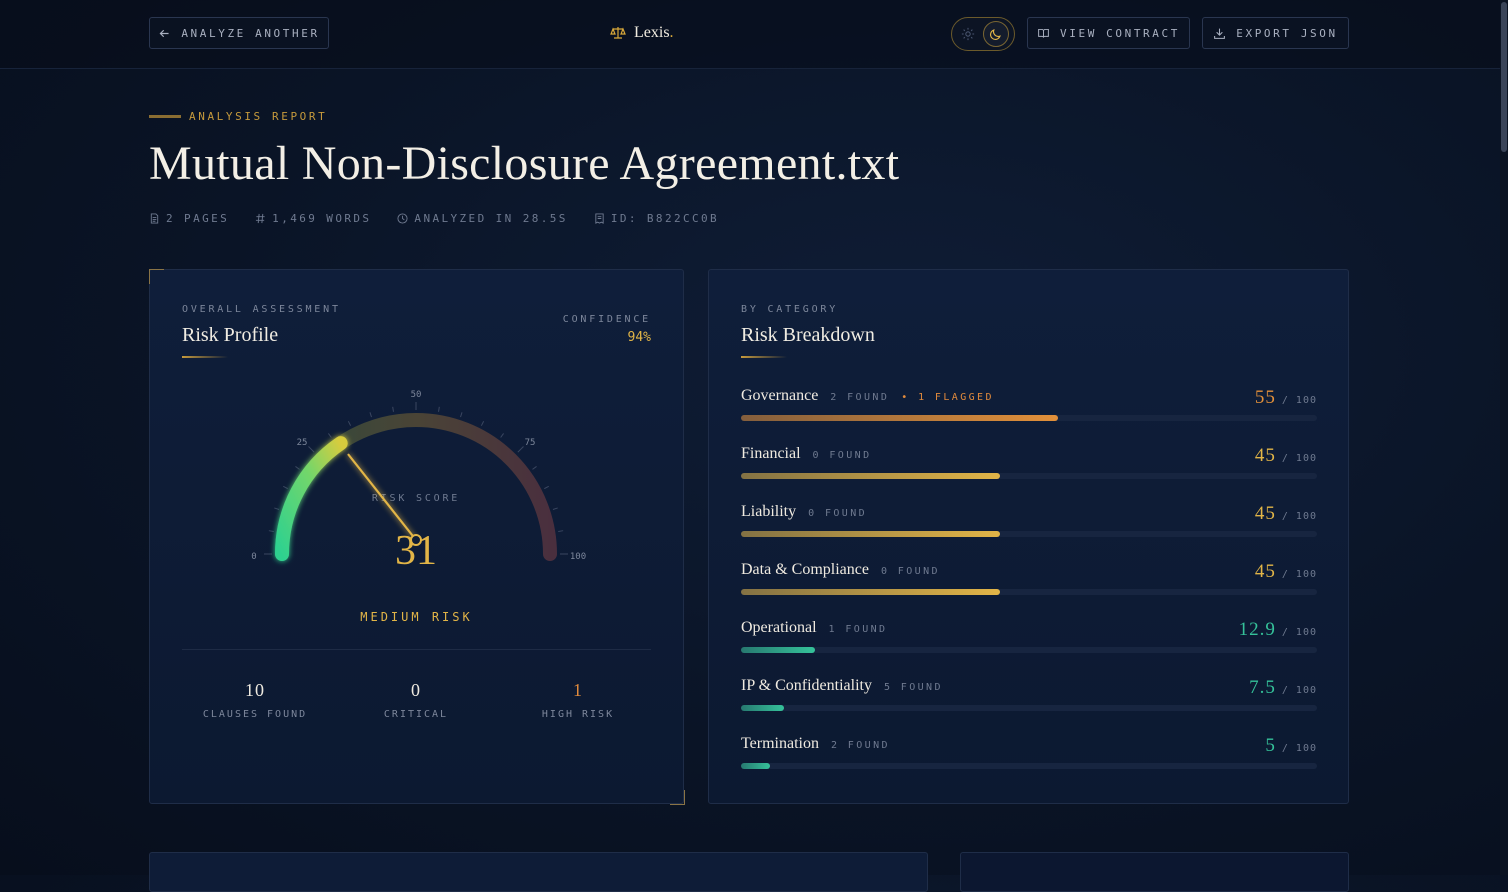  What do you see at coordinates (806, 685) in the screenshot?
I see `category-name: IP & Confidentiality` at bounding box center [806, 685].